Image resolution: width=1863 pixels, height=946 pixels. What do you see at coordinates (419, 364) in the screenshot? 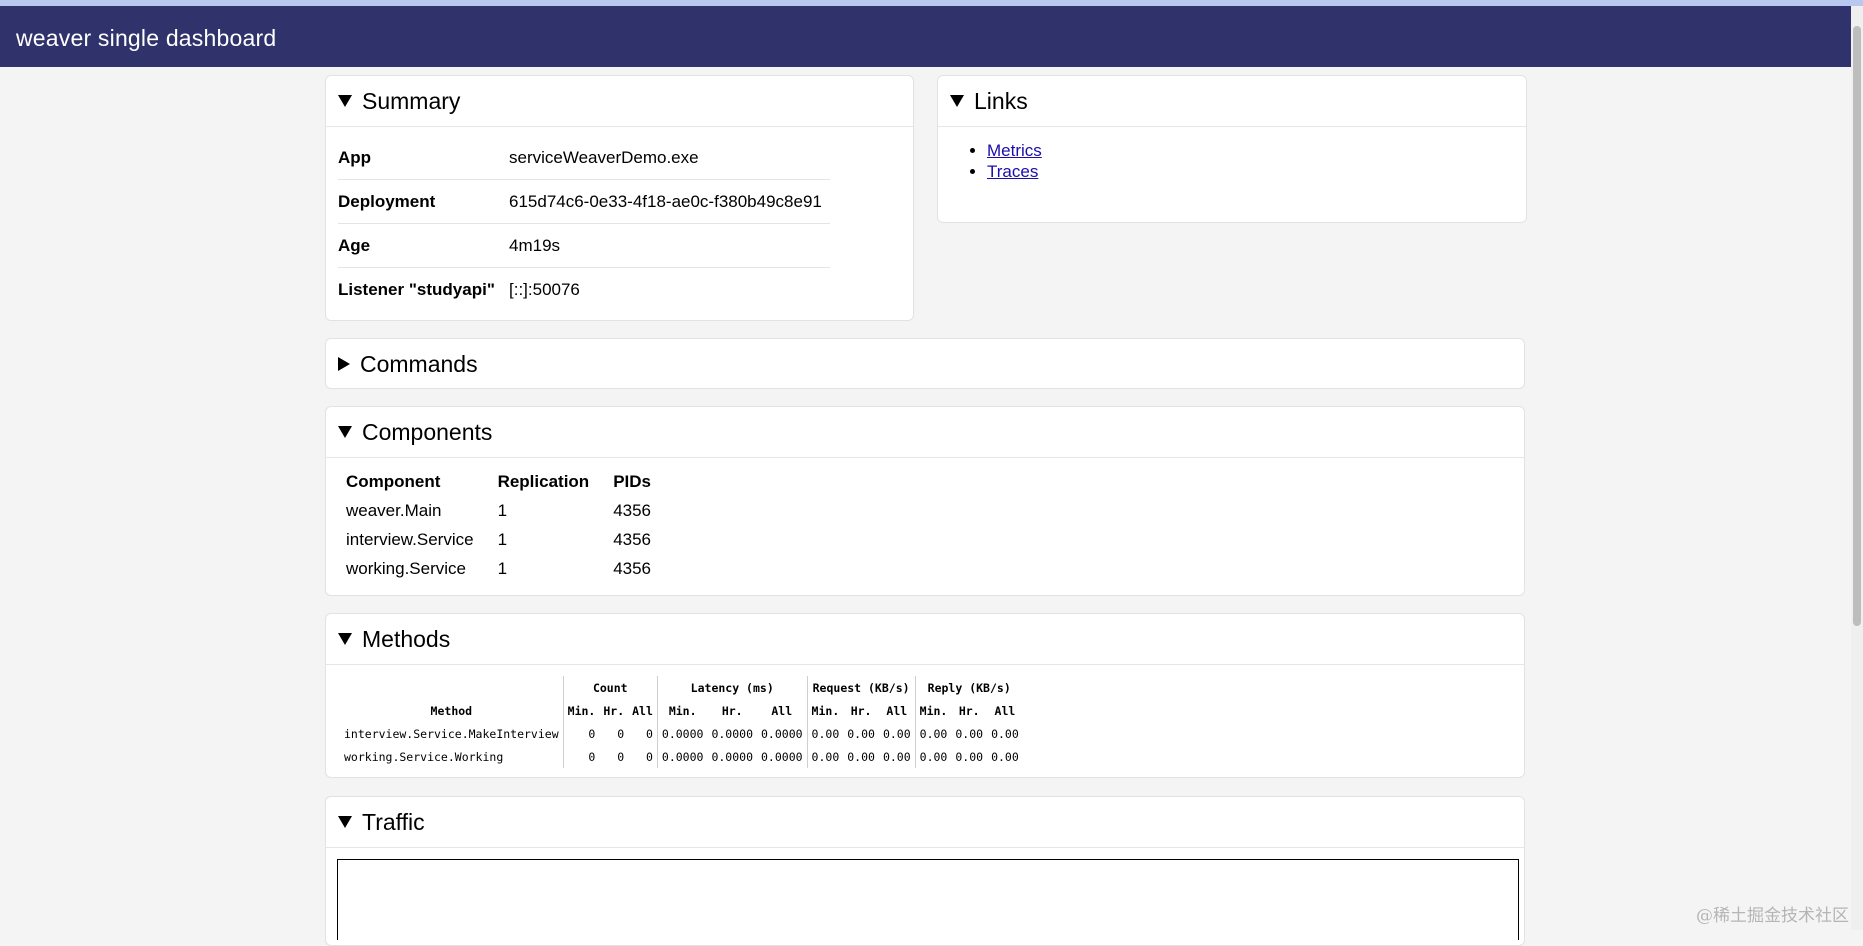
I see `commands-title: Commands` at bounding box center [419, 364].